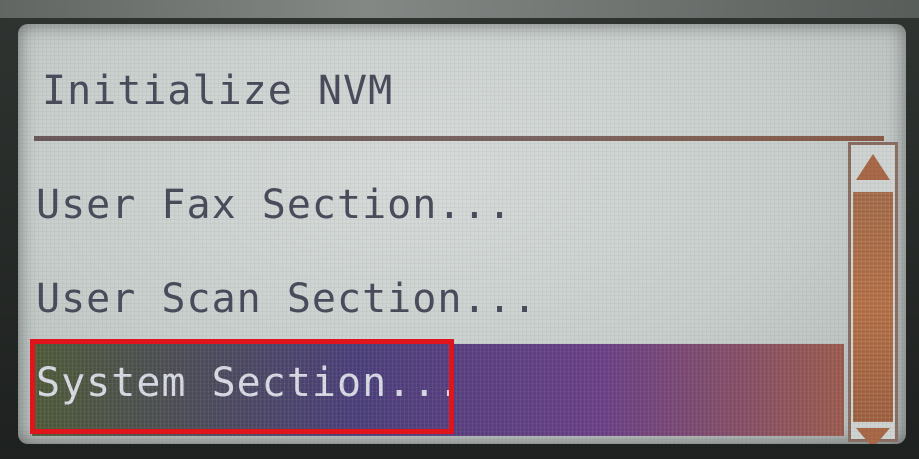 The height and width of the screenshot is (459, 919). What do you see at coordinates (873, 167) in the screenshot?
I see `triangle-up-icon` at bounding box center [873, 167].